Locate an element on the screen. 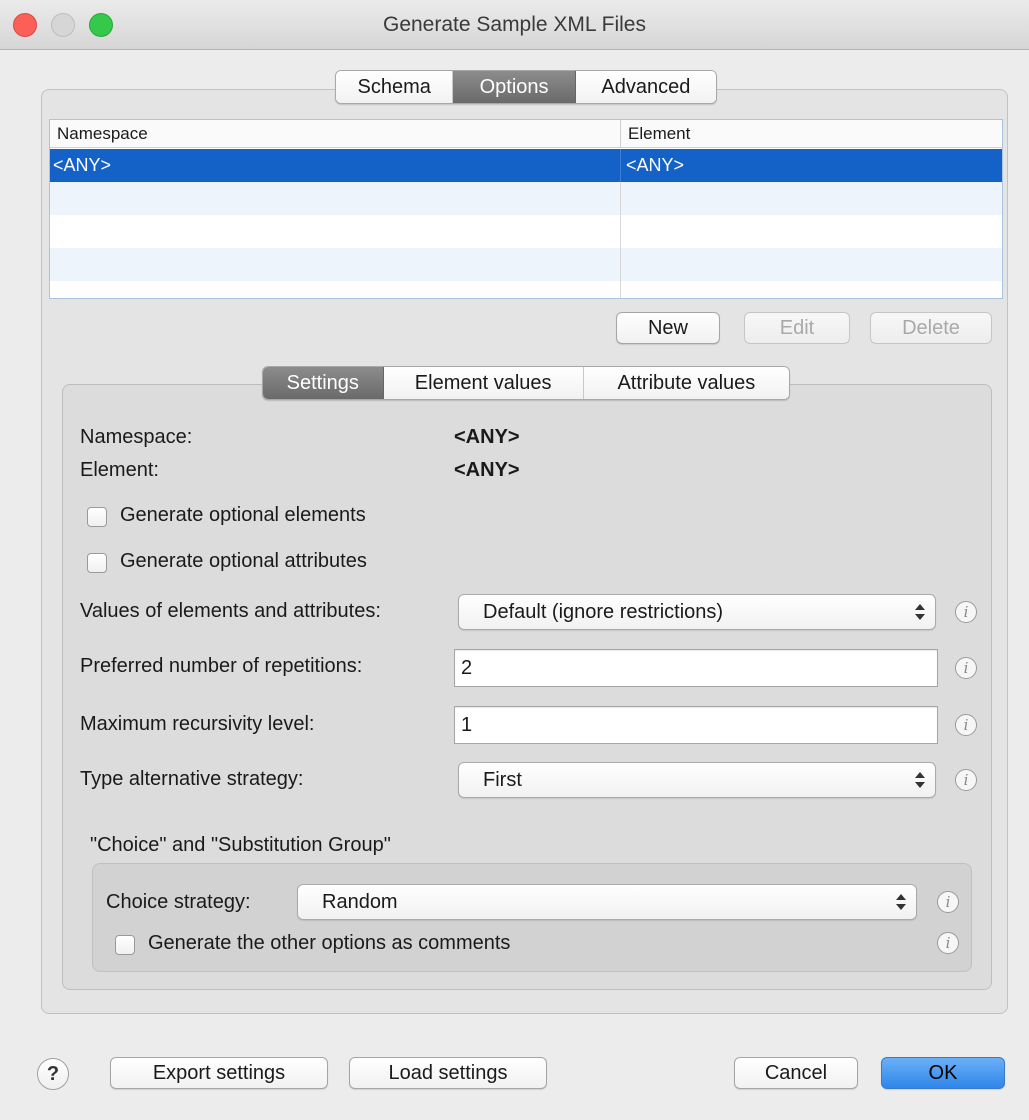 The width and height of the screenshot is (1029, 1120). type-alternative-label: Type alternative strategy: is located at coordinates (192, 779).